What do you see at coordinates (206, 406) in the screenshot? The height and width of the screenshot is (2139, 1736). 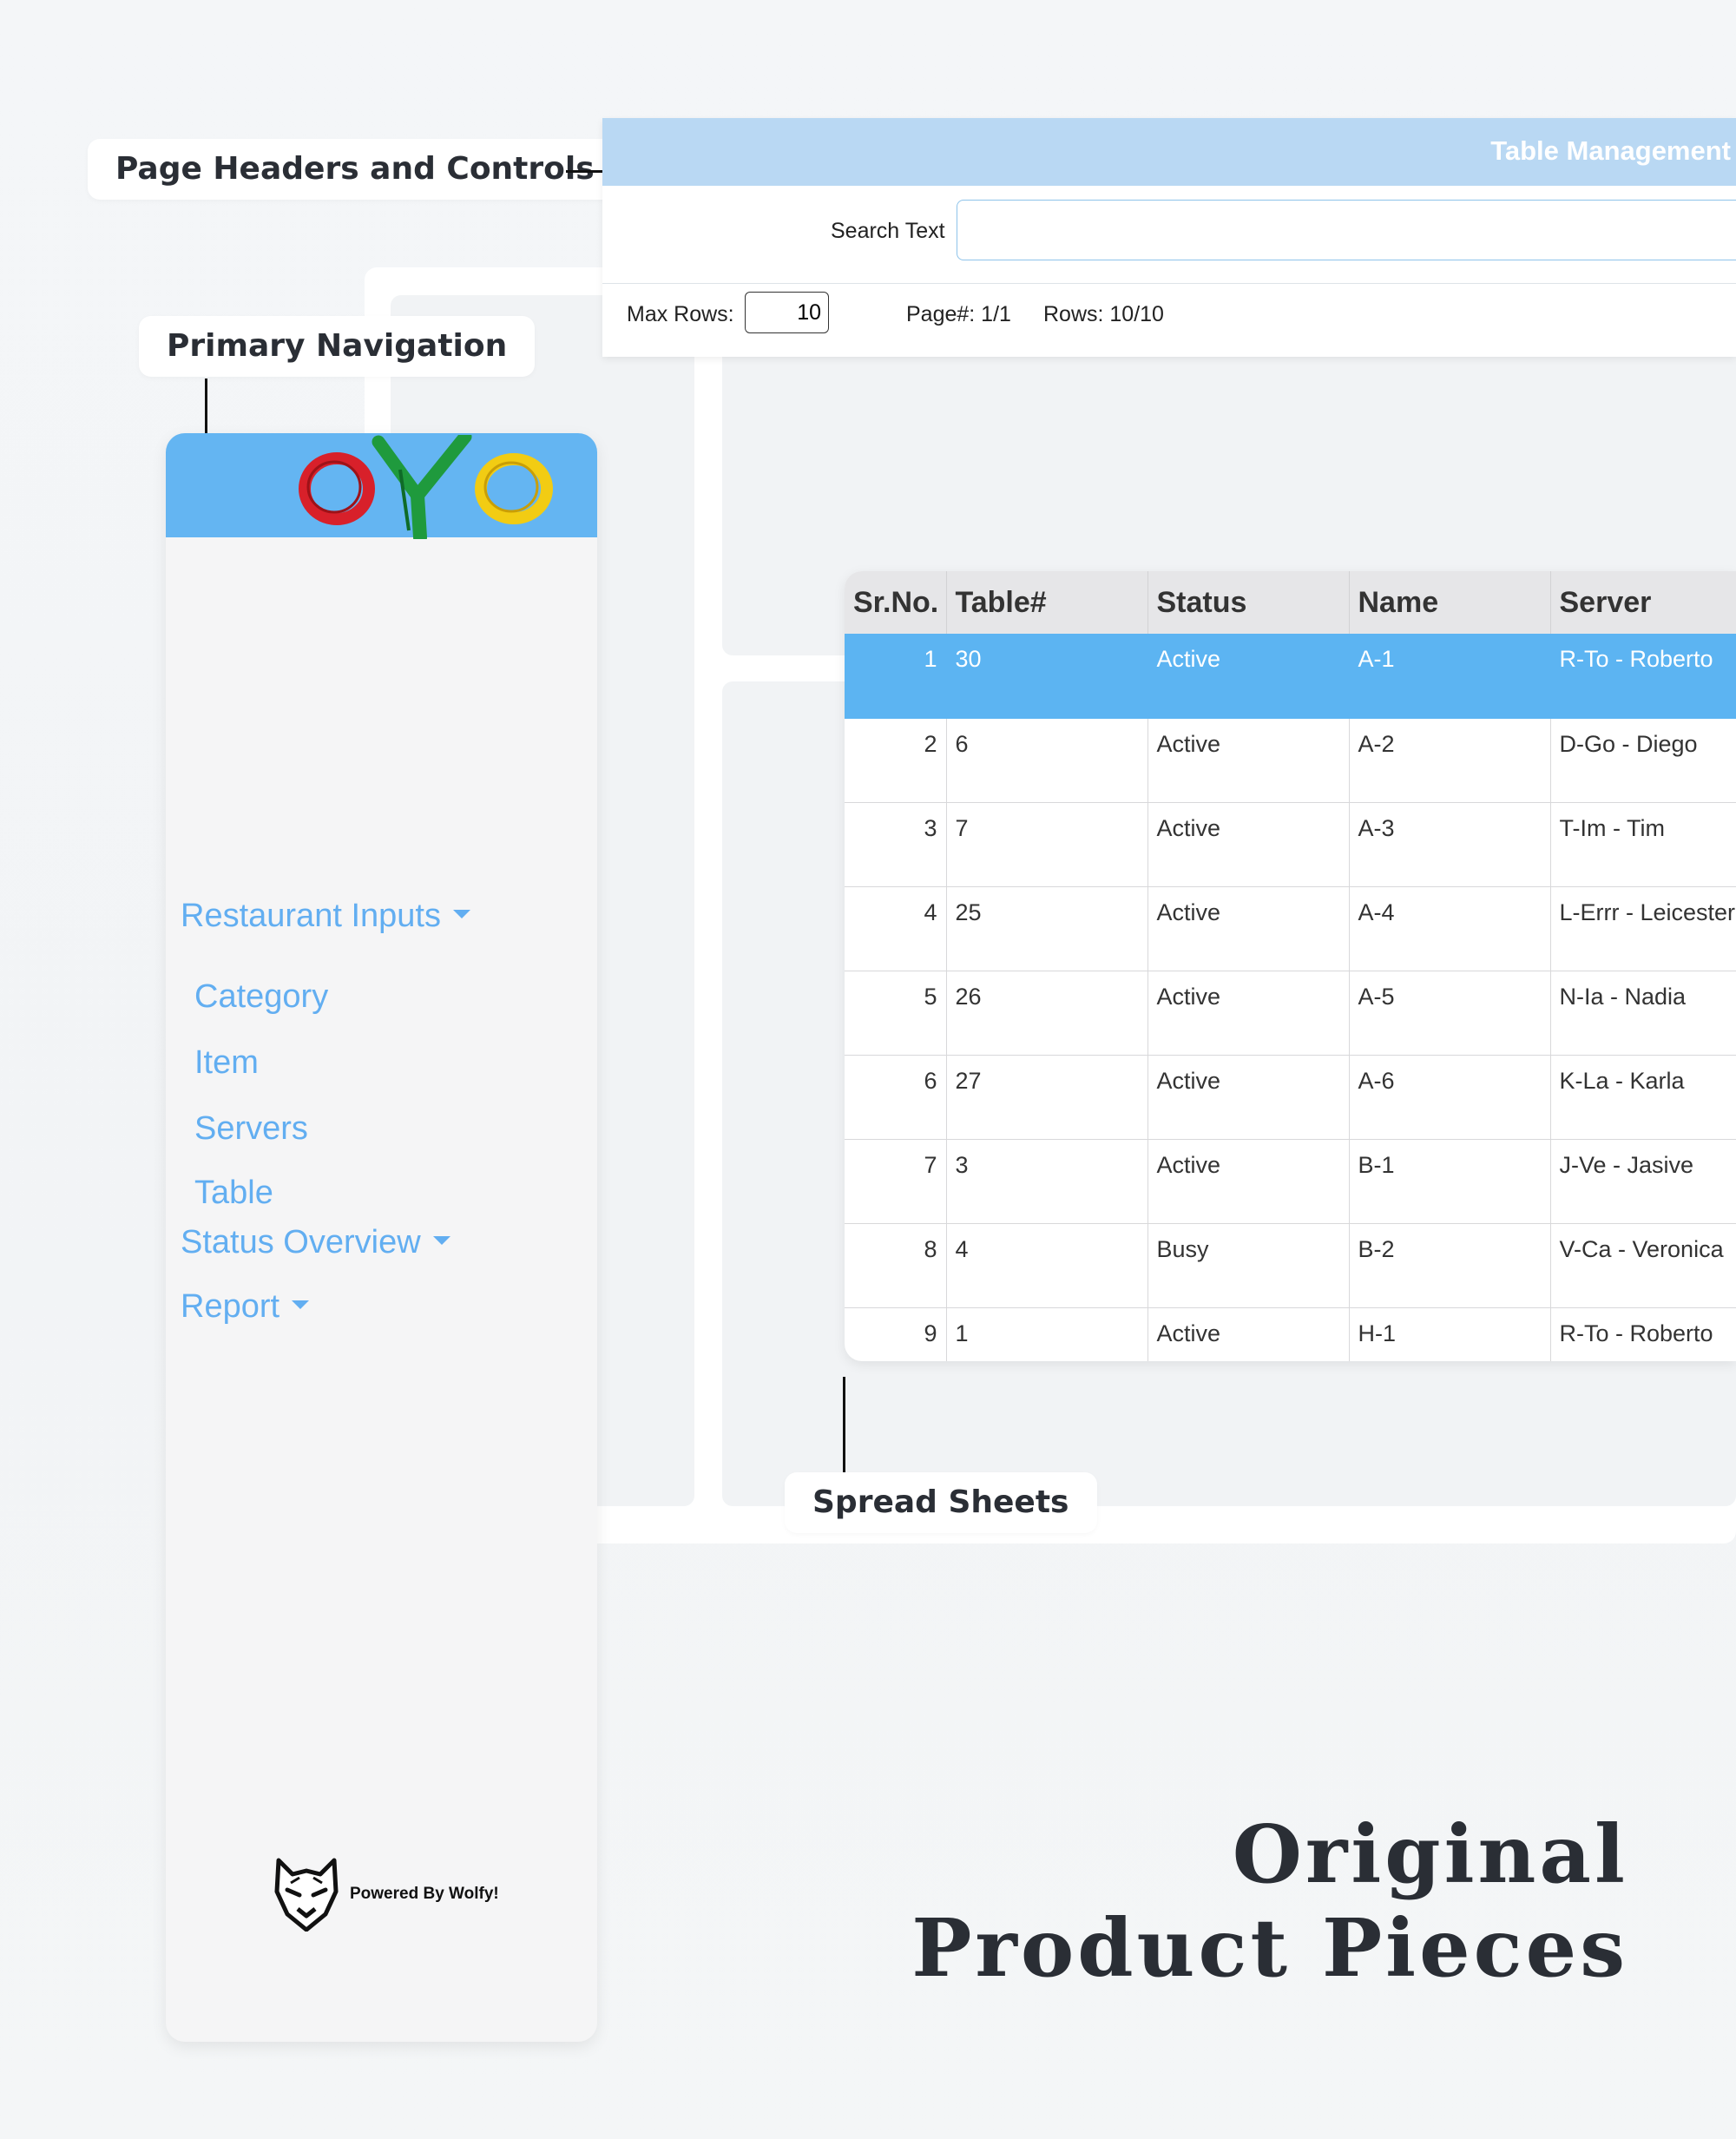 I see `callout-connector-navigation` at bounding box center [206, 406].